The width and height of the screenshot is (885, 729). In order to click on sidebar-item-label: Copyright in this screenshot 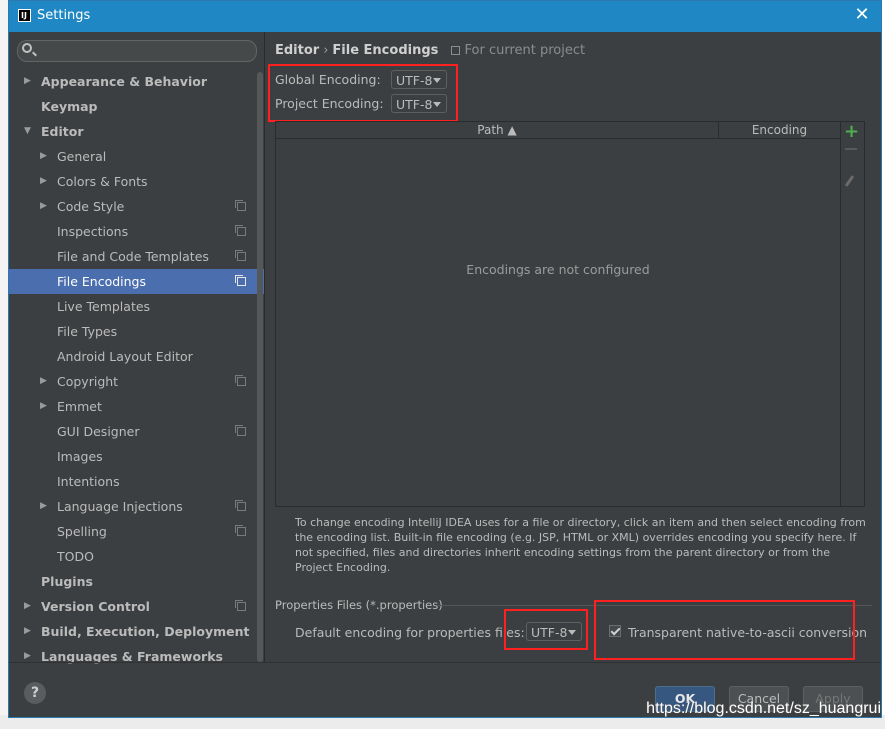, I will do `click(88, 381)`.